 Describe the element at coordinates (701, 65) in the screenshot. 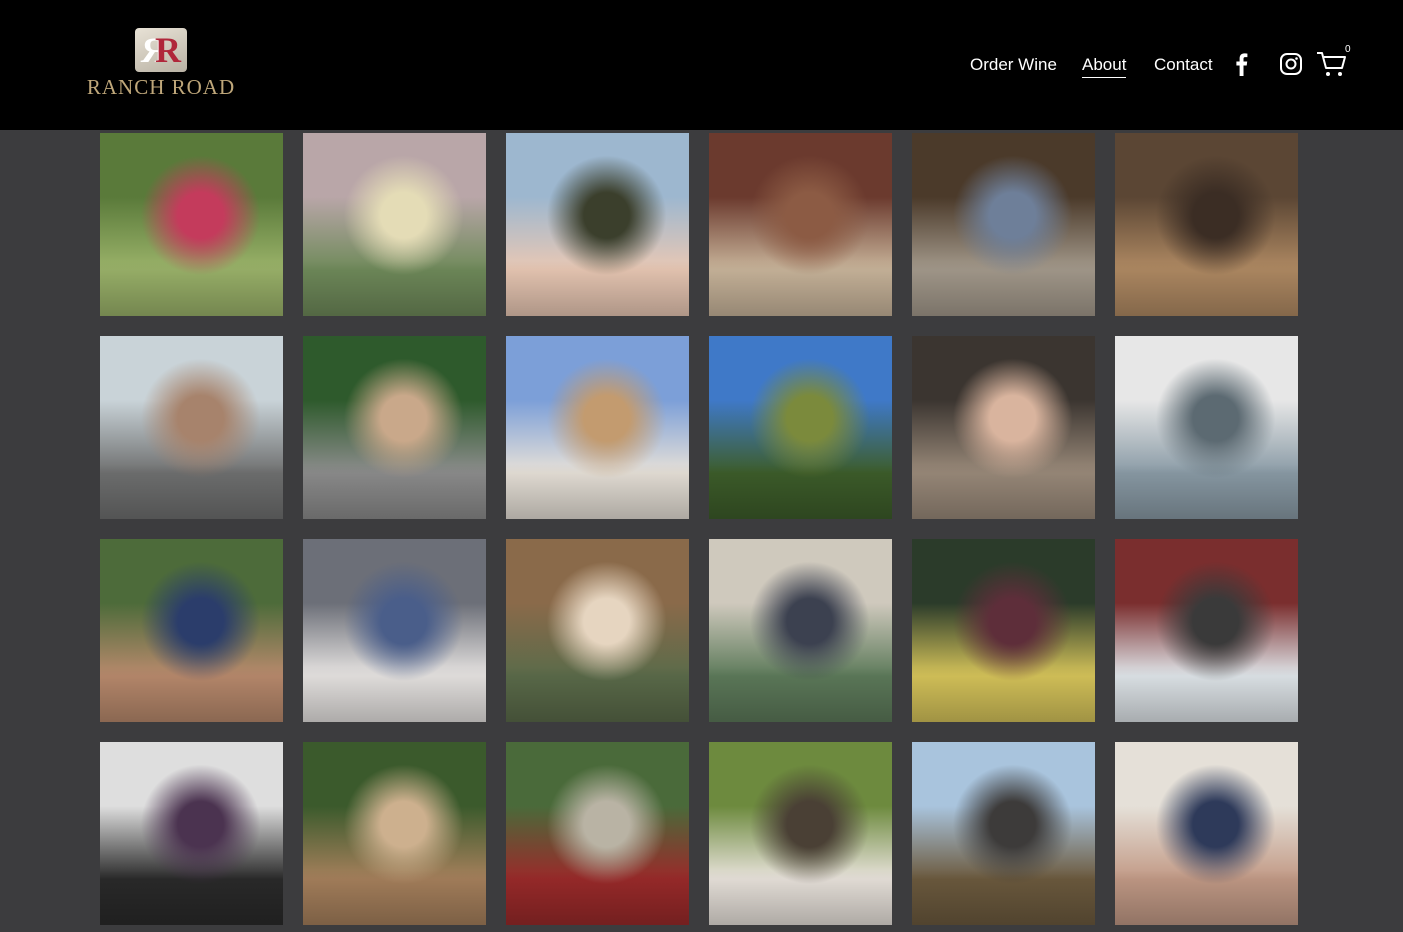

I see `site-header: RR RANCH ROAD Order Wine About Contact 0` at that location.